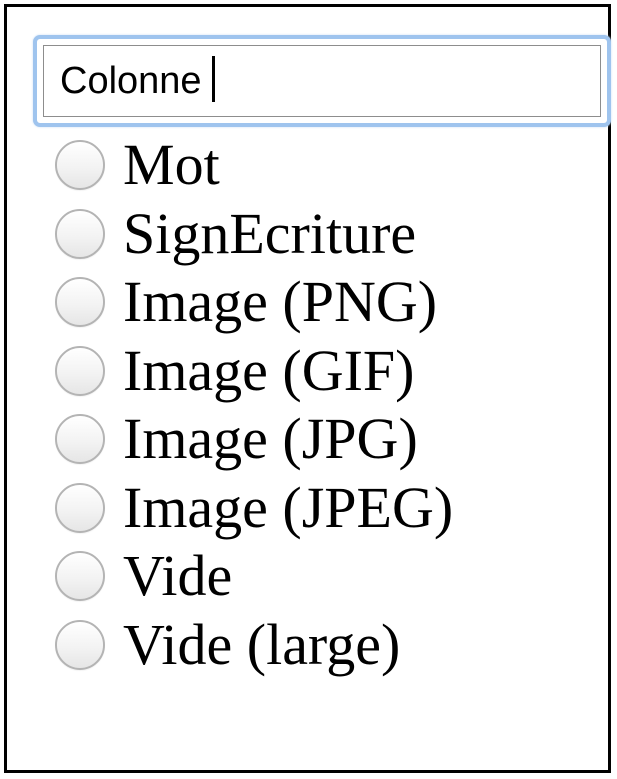  What do you see at coordinates (254, 165) in the screenshot?
I see `radio-option-mot: Mot` at bounding box center [254, 165].